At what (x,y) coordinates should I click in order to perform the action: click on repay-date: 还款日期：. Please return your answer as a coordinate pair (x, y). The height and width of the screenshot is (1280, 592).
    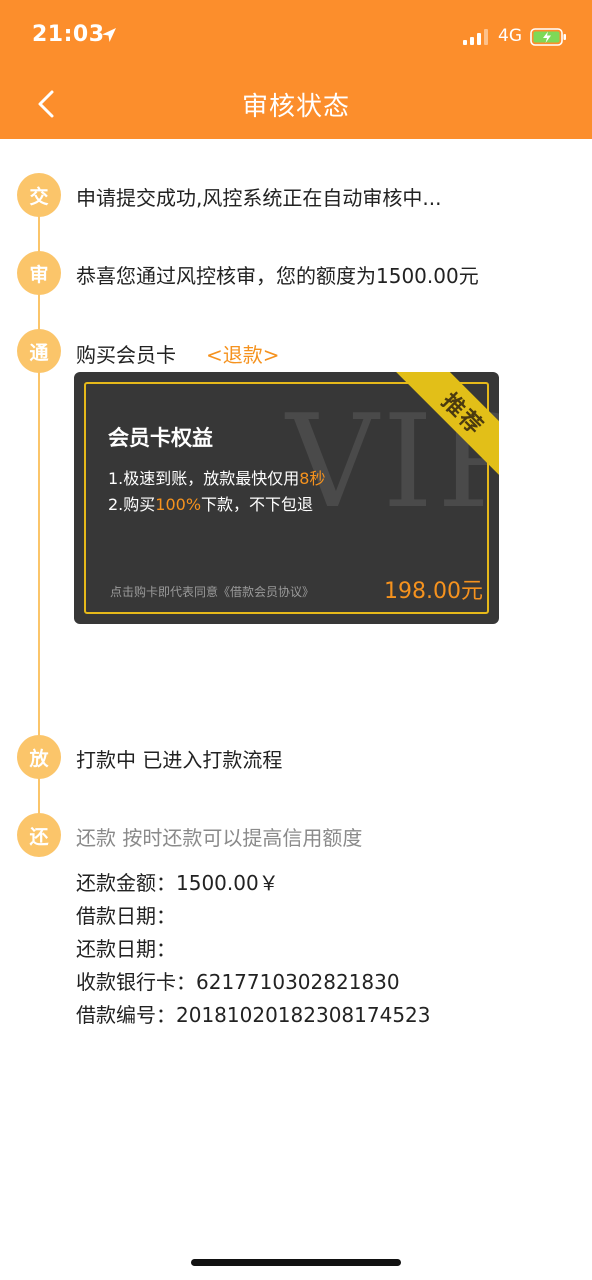
    Looking at the image, I should click on (126, 949).